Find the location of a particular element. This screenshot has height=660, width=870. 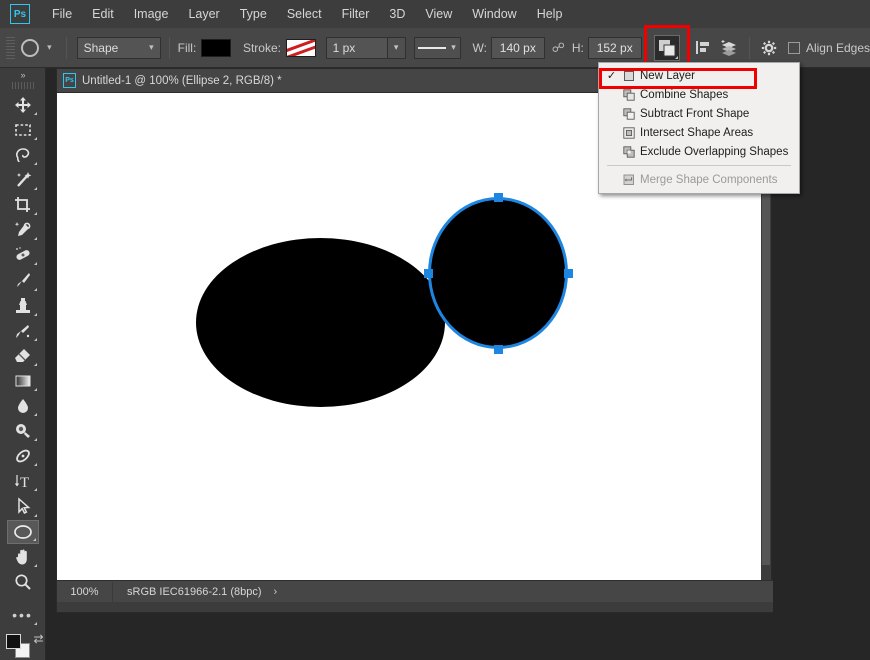

link-wh-icon: ☍ is located at coordinates (558, 48).